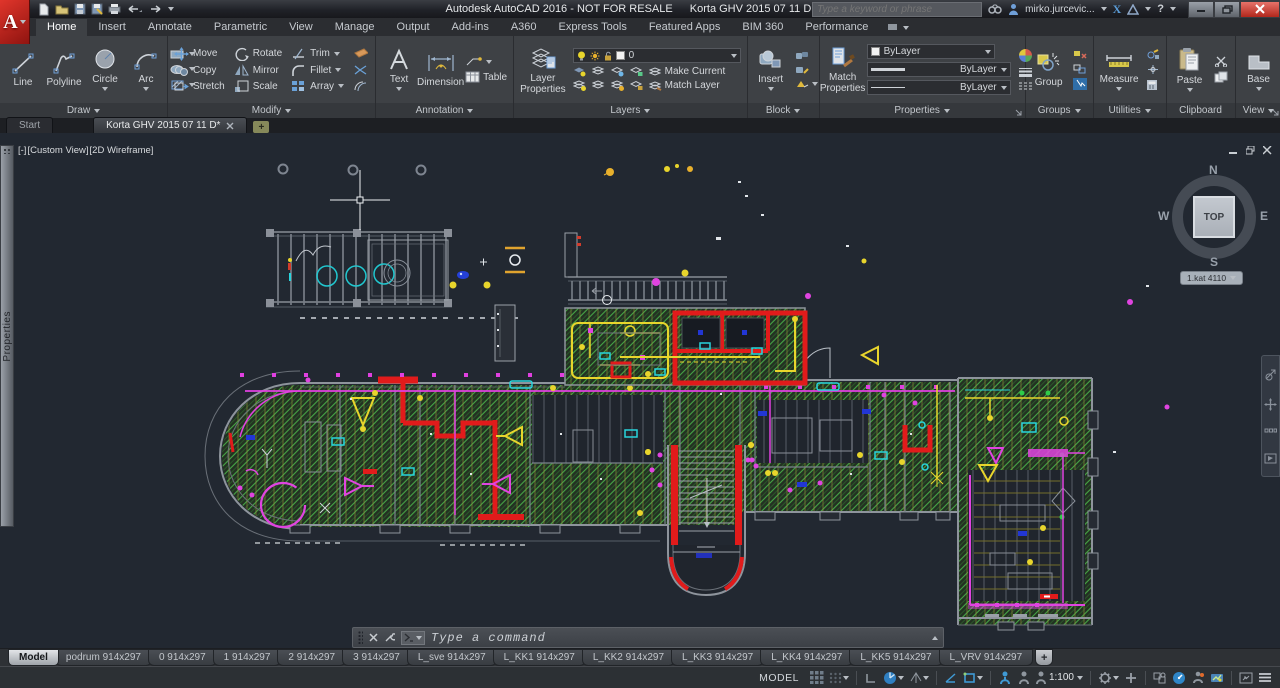 The image size is (1280, 688). I want to click on viewcube-level-pill: 1.kat 4110, so click(1212, 278).